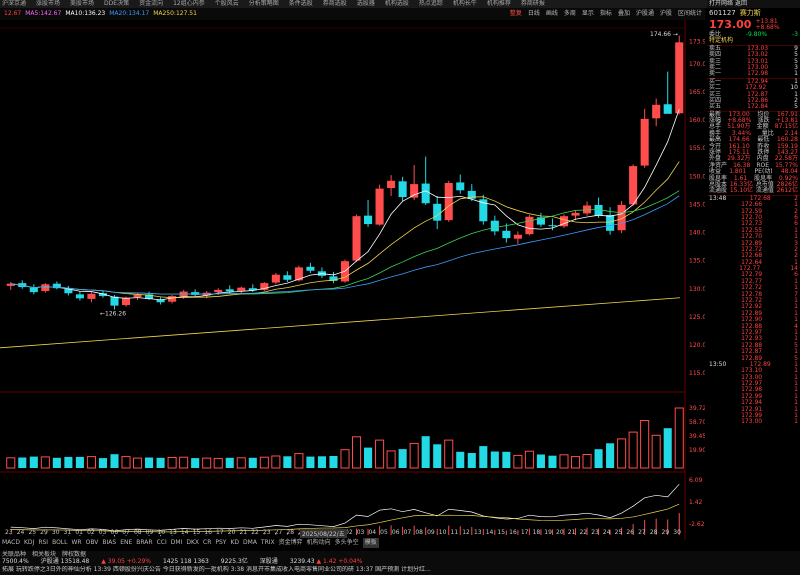  Describe the element at coordinates (534, 14) in the screenshot. I see `toolbar-button: 日线` at that location.